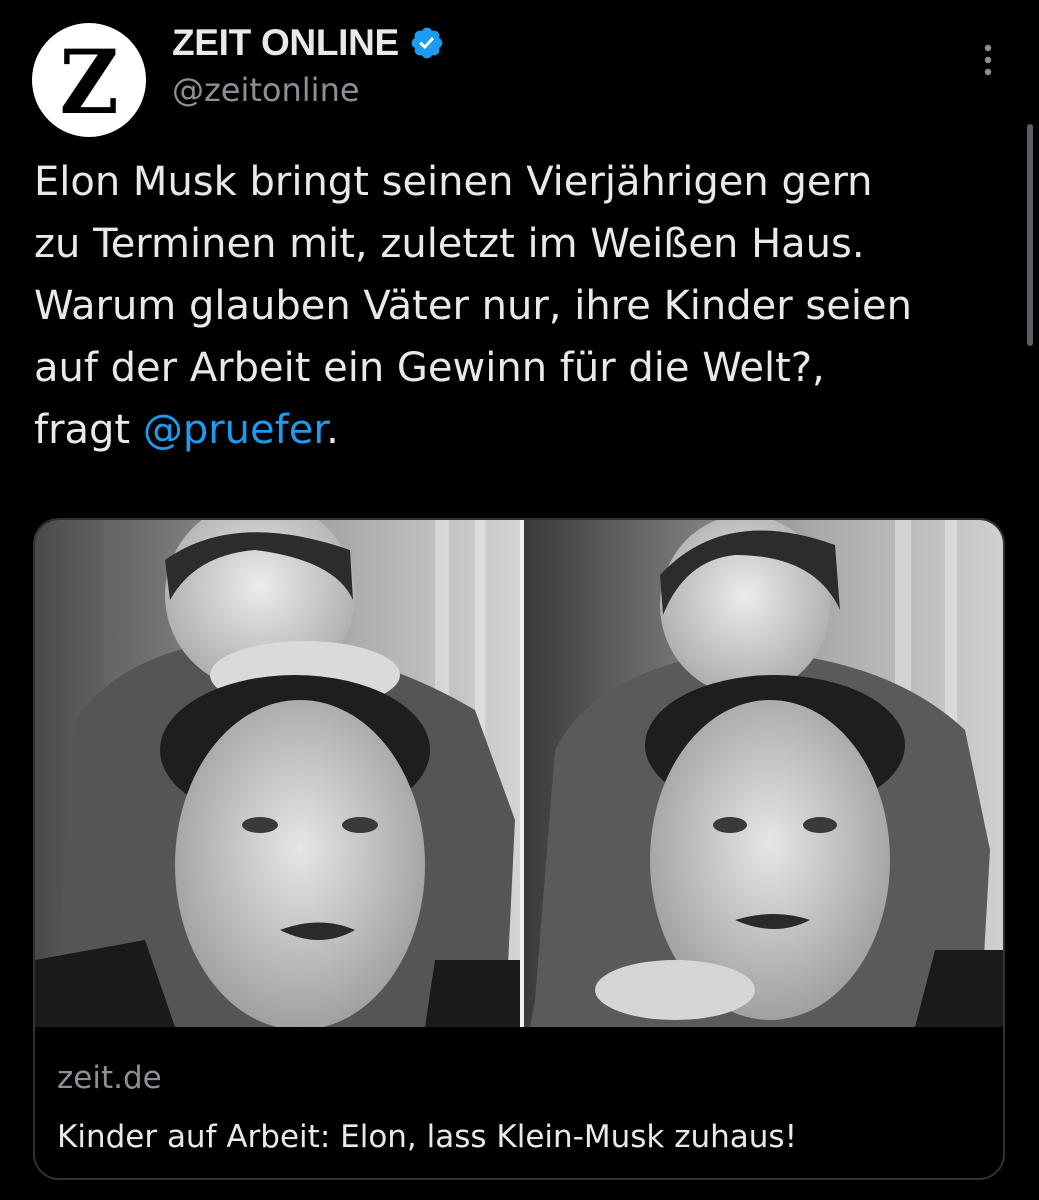 The width and height of the screenshot is (1039, 1200). I want to click on tweet-text-end: ., so click(332, 430).